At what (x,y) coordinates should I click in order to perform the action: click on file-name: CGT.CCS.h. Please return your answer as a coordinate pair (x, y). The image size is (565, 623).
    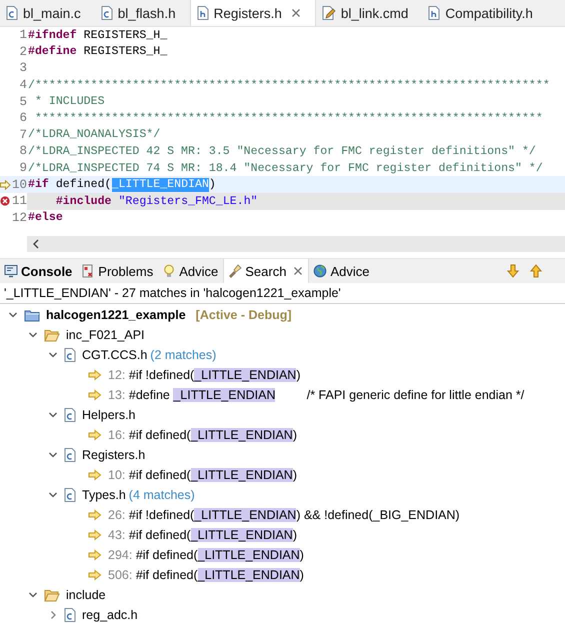
    Looking at the image, I should click on (115, 355).